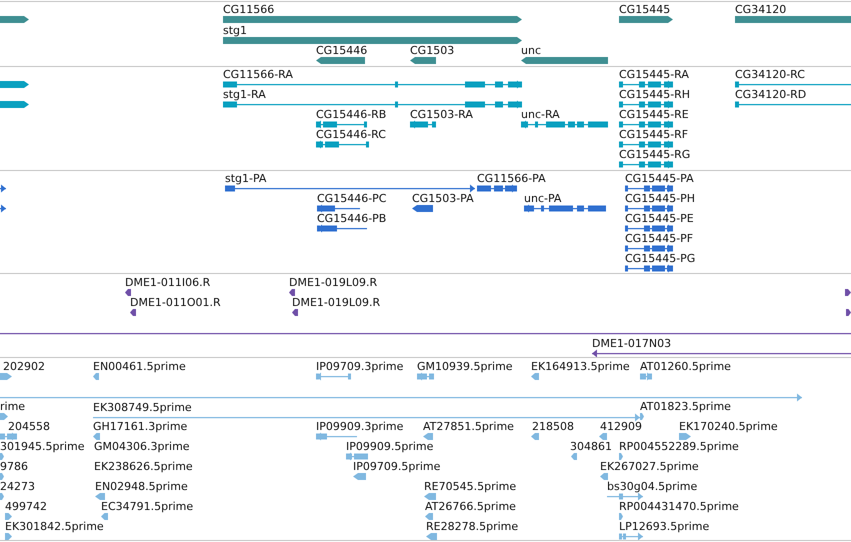  Describe the element at coordinates (649, 467) in the screenshot. I see `feature-label: EK267027.5prime` at that location.